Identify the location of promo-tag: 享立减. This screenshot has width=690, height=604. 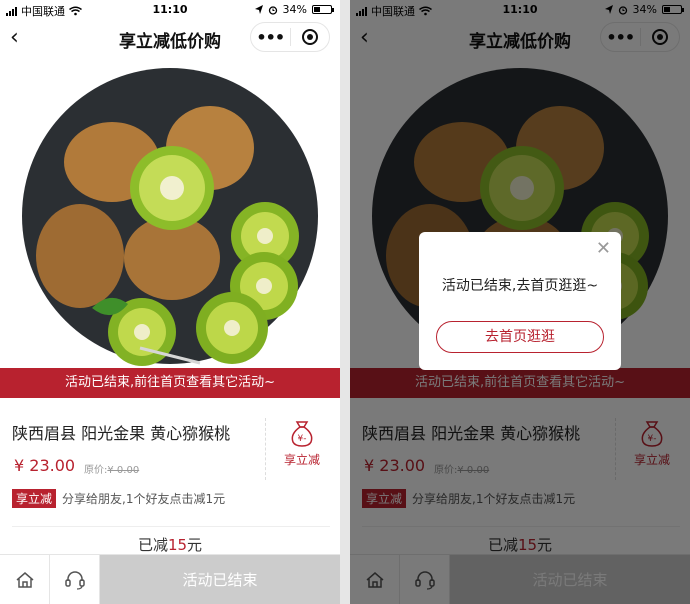
(34, 498).